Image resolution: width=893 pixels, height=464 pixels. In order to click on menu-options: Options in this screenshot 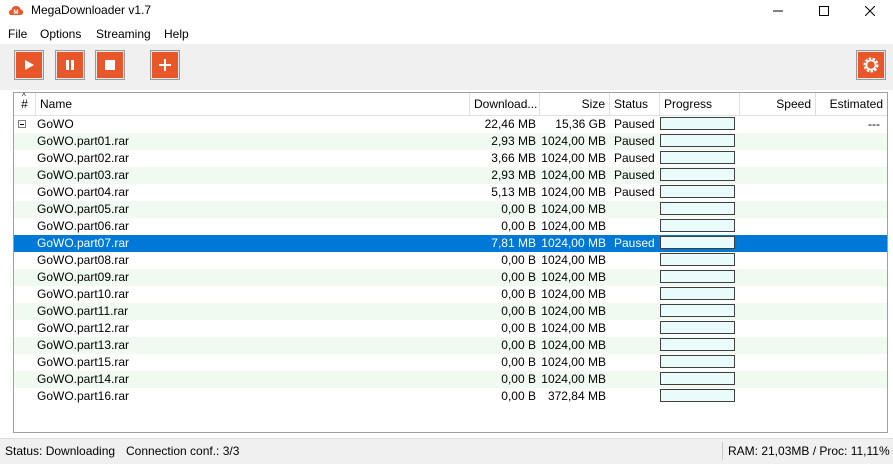, I will do `click(60, 34)`.